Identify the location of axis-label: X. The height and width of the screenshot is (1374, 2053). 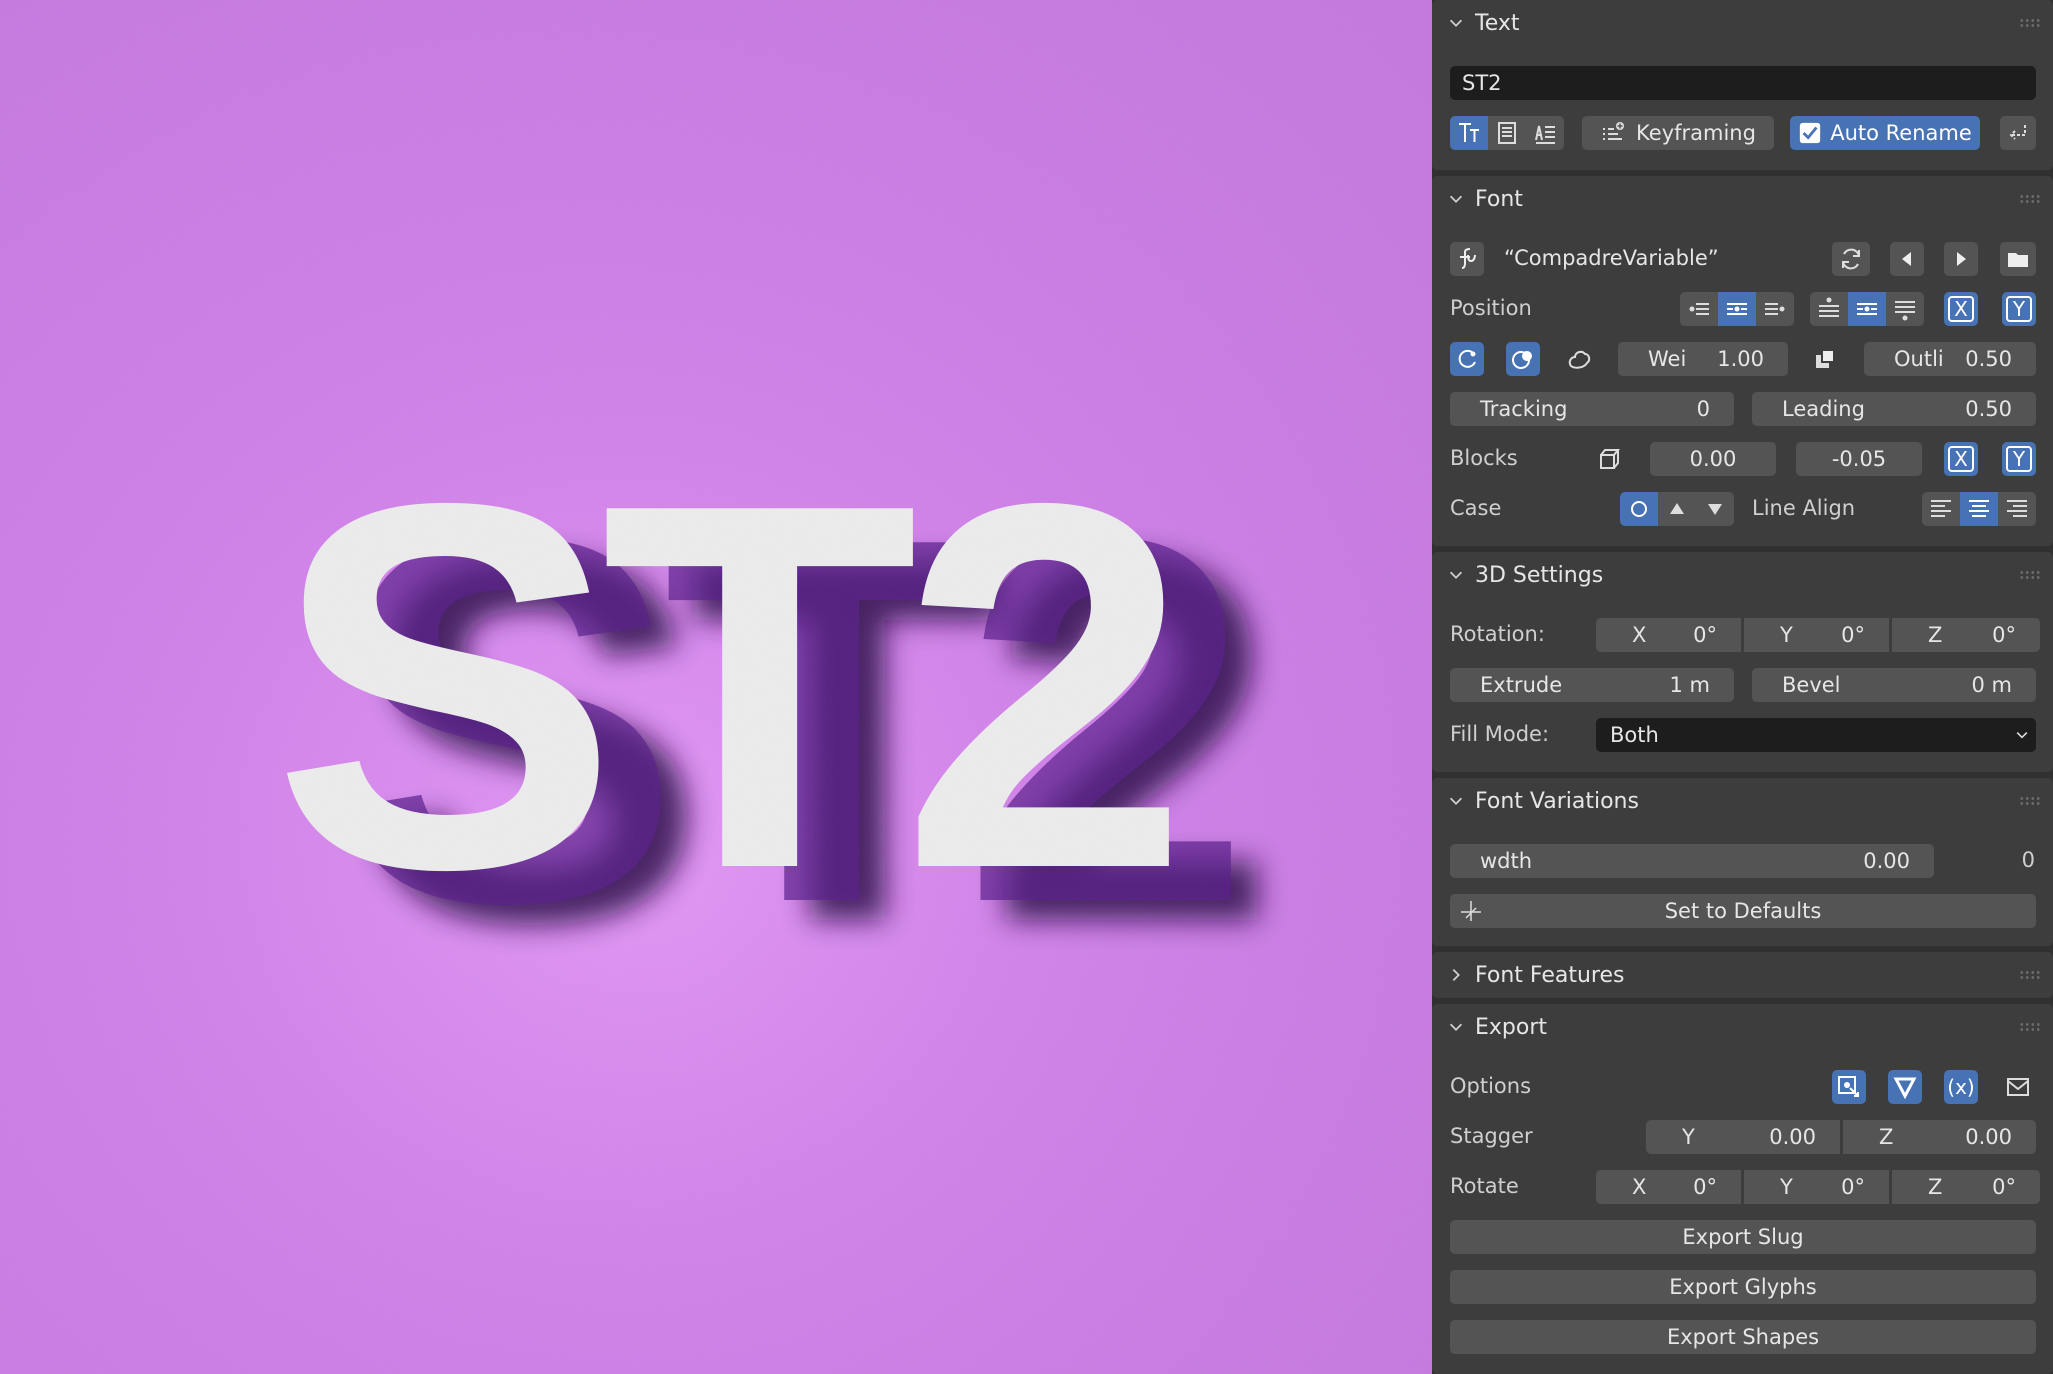
(1639, 1187).